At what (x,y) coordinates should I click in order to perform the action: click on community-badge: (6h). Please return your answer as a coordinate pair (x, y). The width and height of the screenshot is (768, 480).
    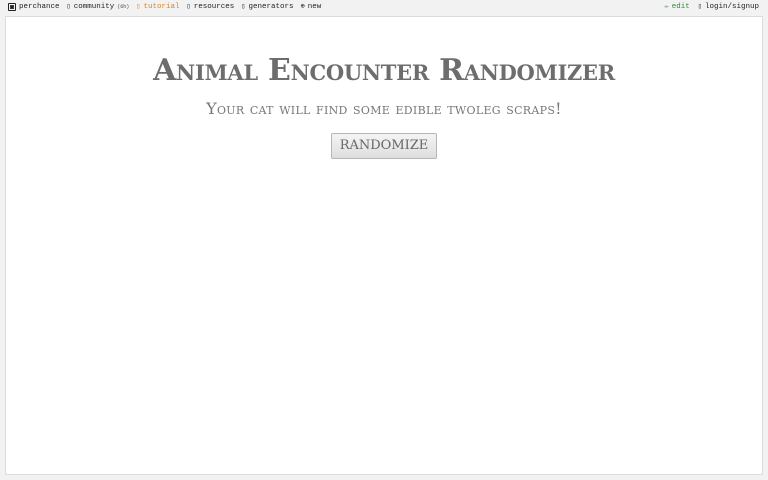
    Looking at the image, I should click on (123, 7).